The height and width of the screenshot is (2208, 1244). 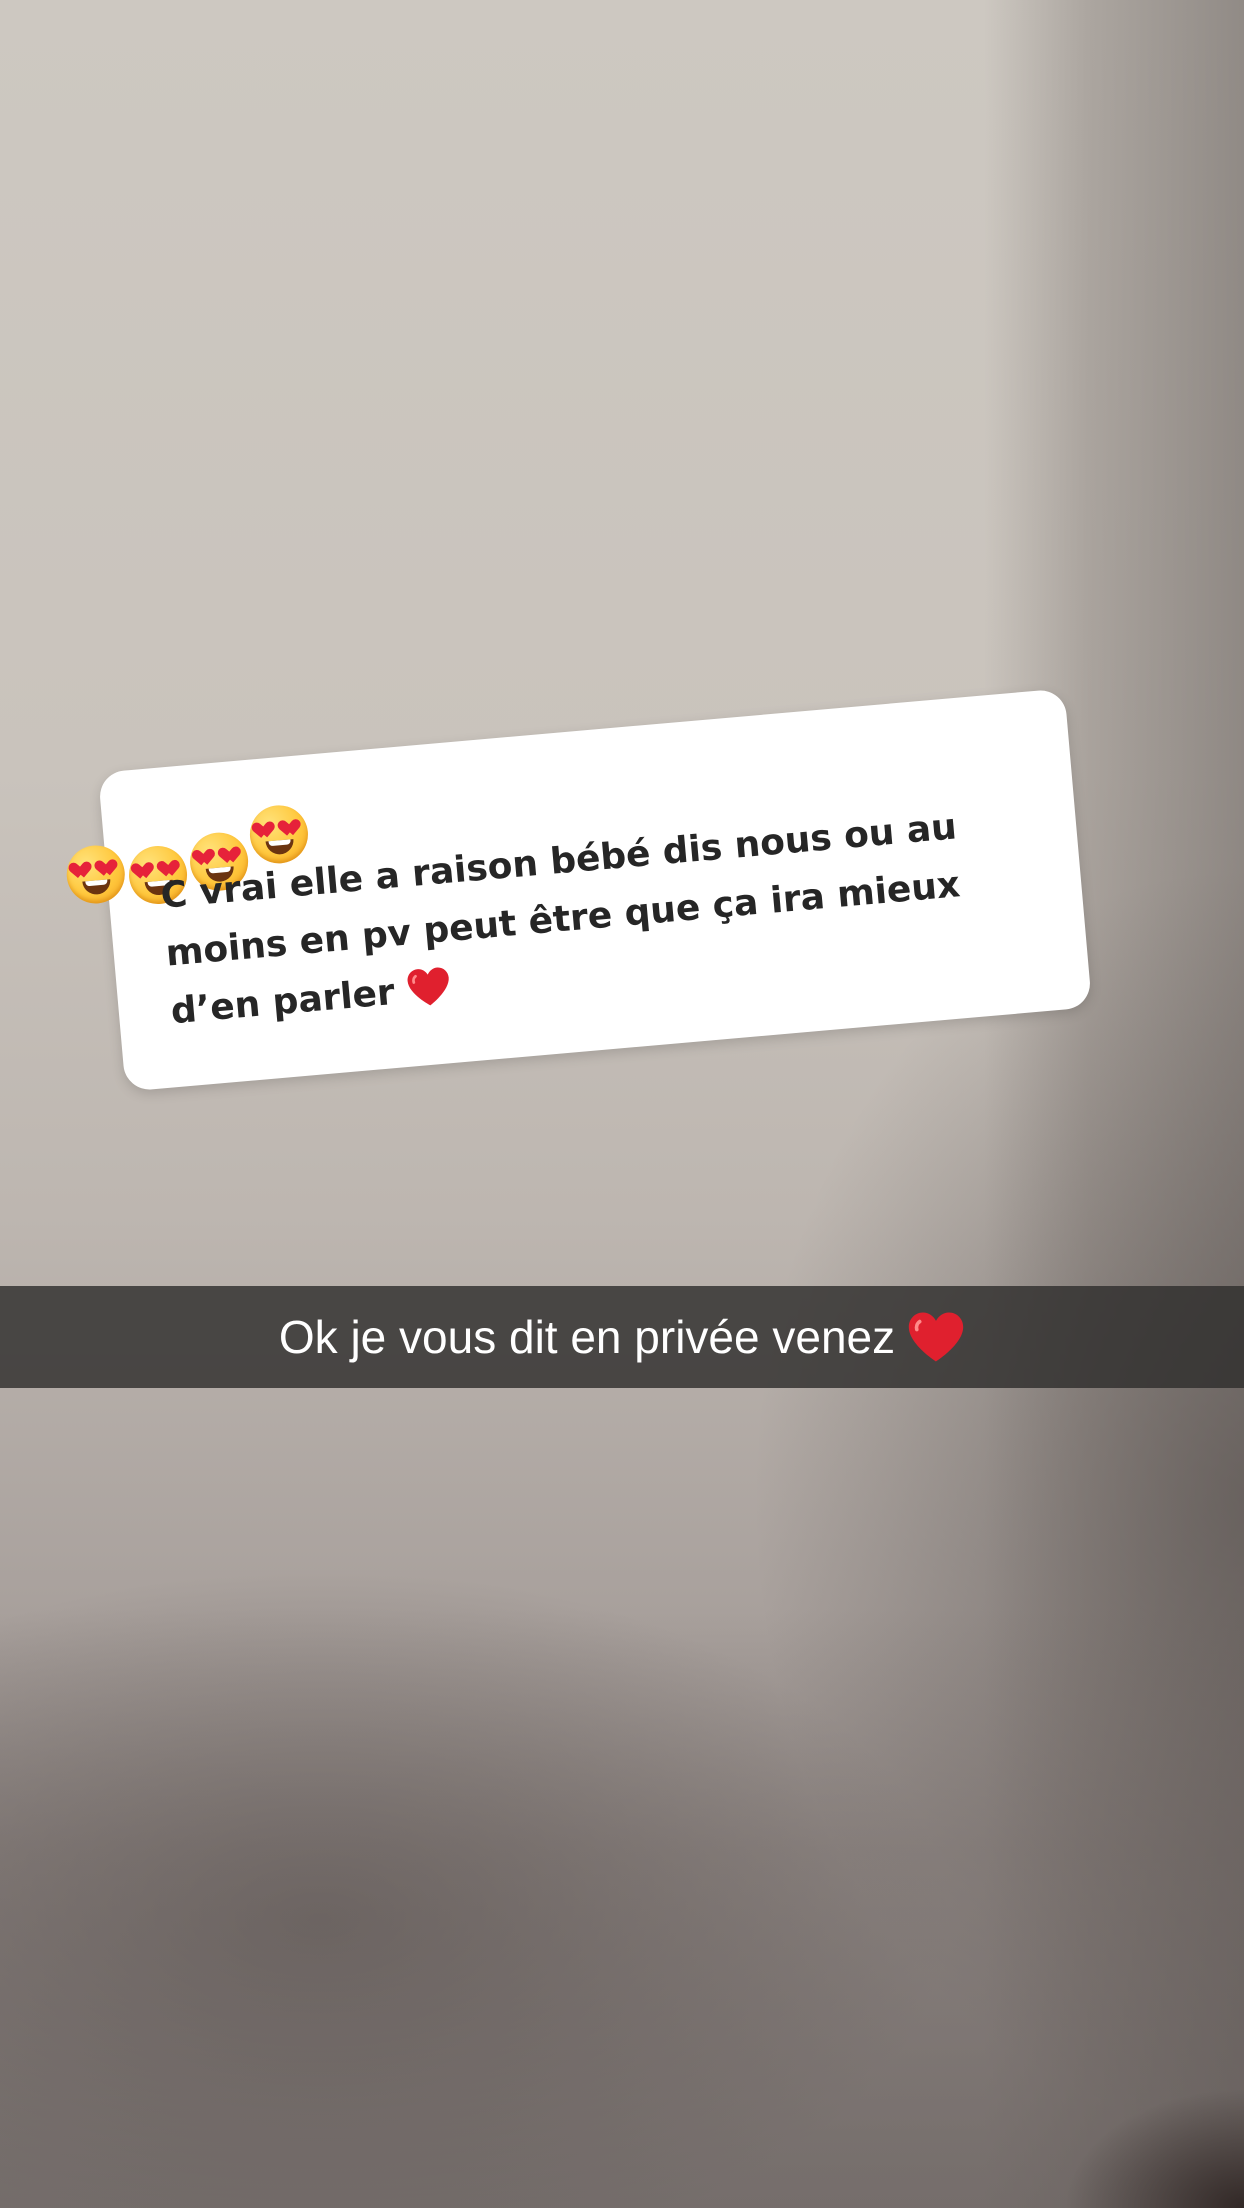 I want to click on caption-text: Ok je vous dit en privée venez, so click(x=587, y=1337).